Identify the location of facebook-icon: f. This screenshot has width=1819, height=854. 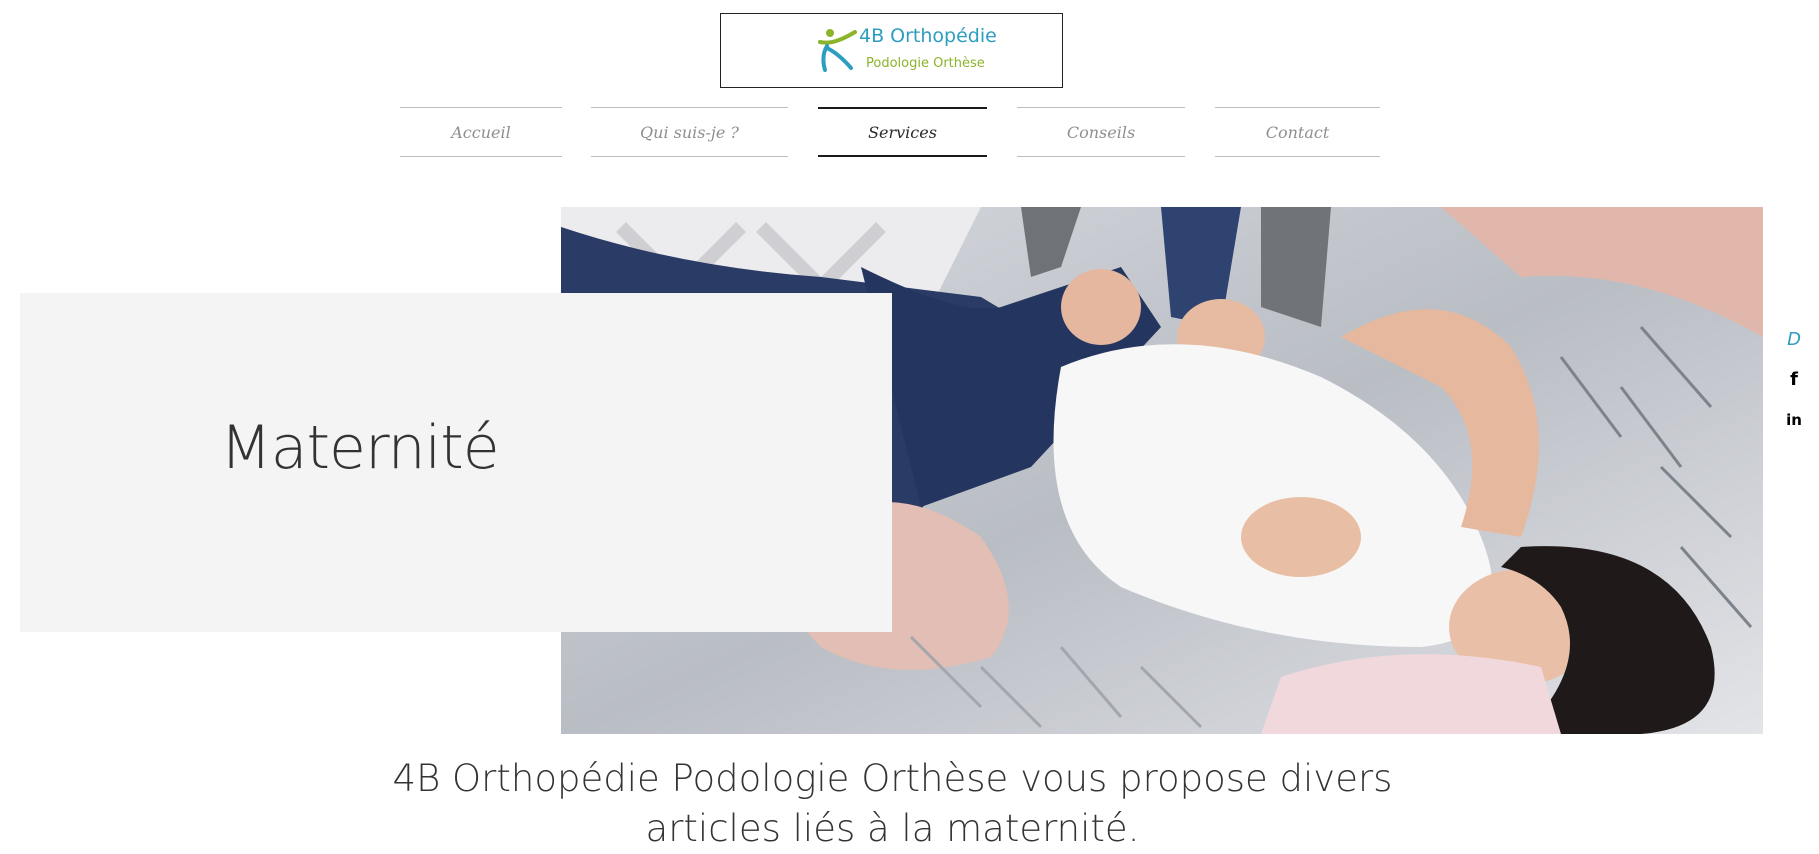
(1794, 380).